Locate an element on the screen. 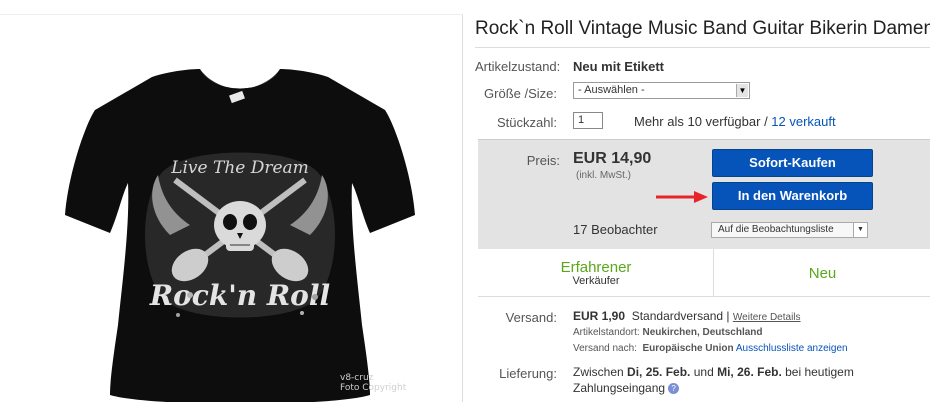 This screenshot has height=402, width=930. condition-value: Neu mit Etikett is located at coordinates (619, 66).